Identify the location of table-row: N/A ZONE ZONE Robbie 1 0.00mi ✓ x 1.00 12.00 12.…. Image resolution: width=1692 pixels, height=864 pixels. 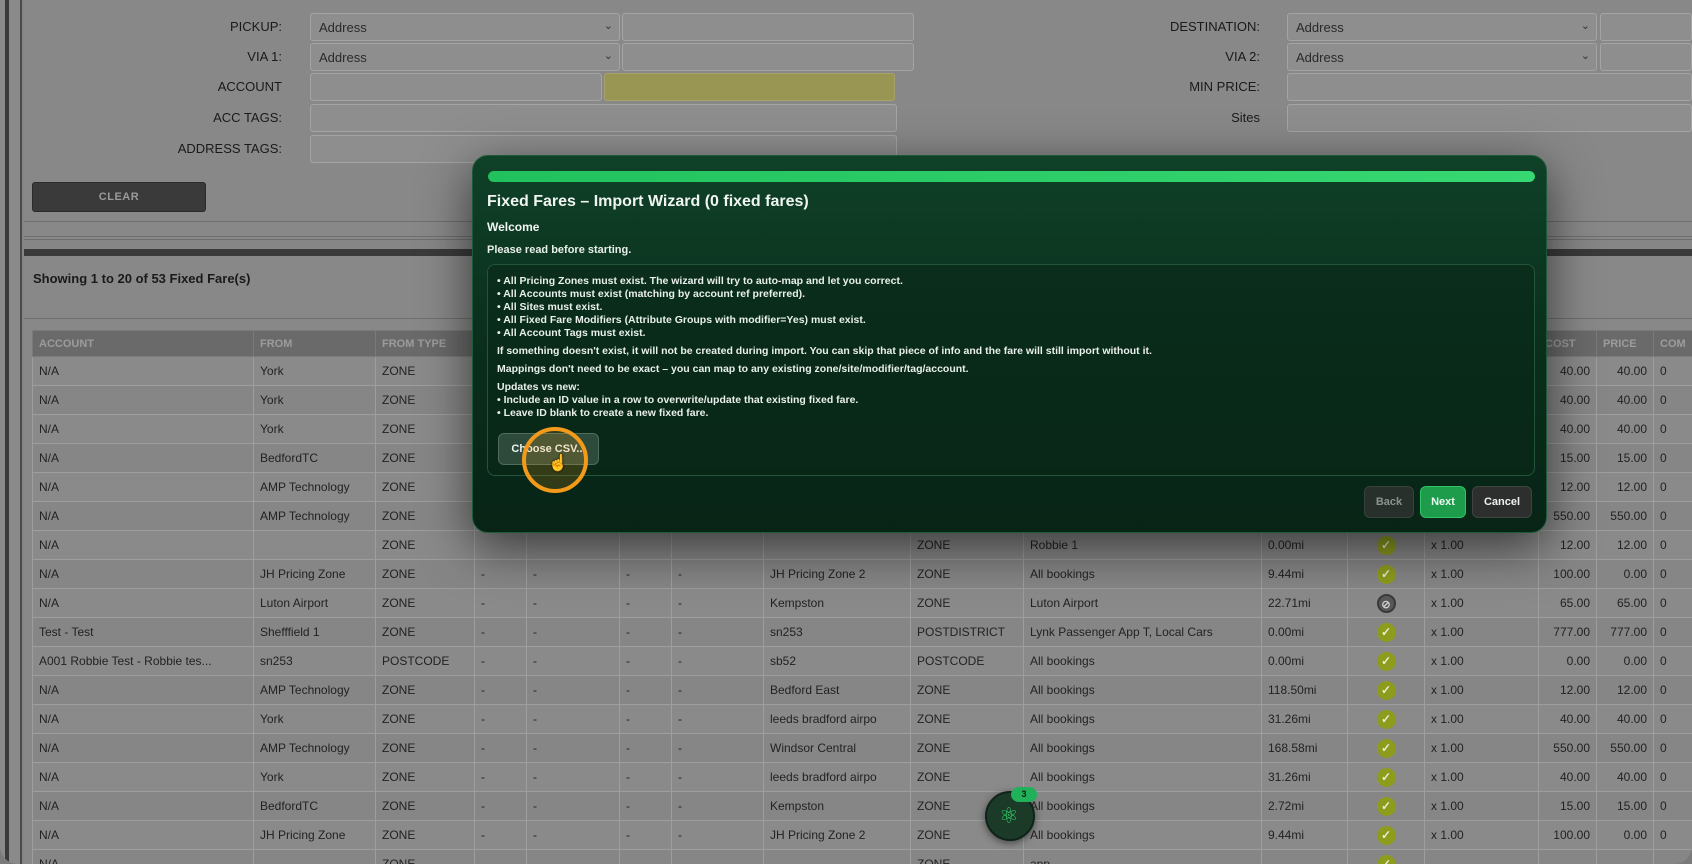
(862, 545).